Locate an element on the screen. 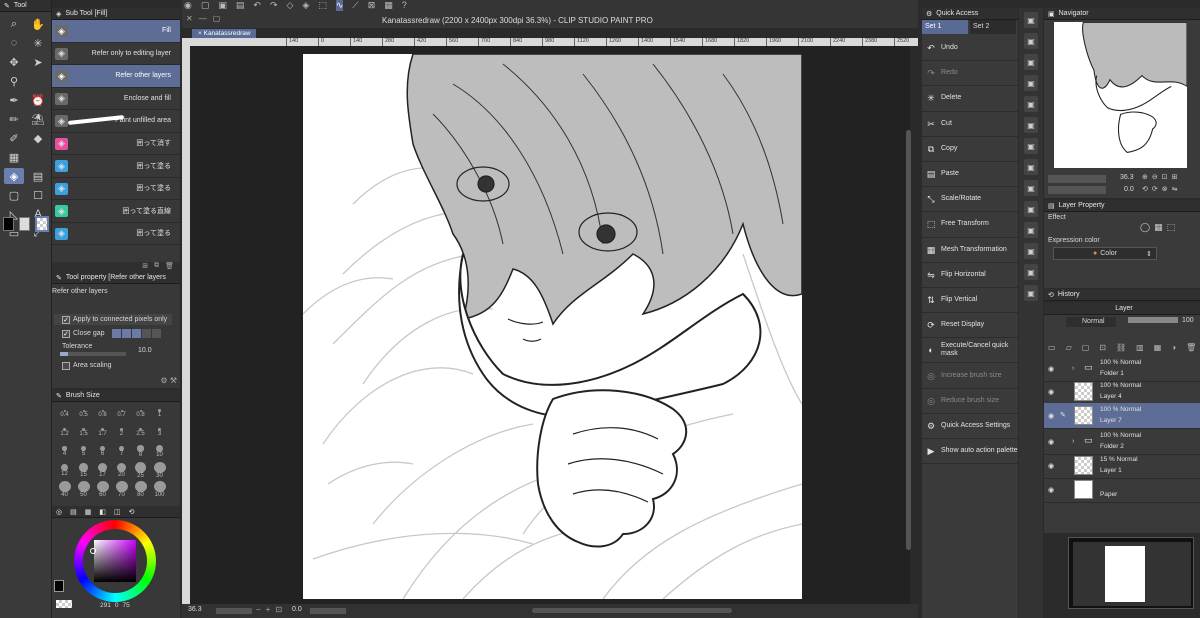 This screenshot has width=1200, height=618. brush-size-option: 17 is located at coordinates (102, 470).